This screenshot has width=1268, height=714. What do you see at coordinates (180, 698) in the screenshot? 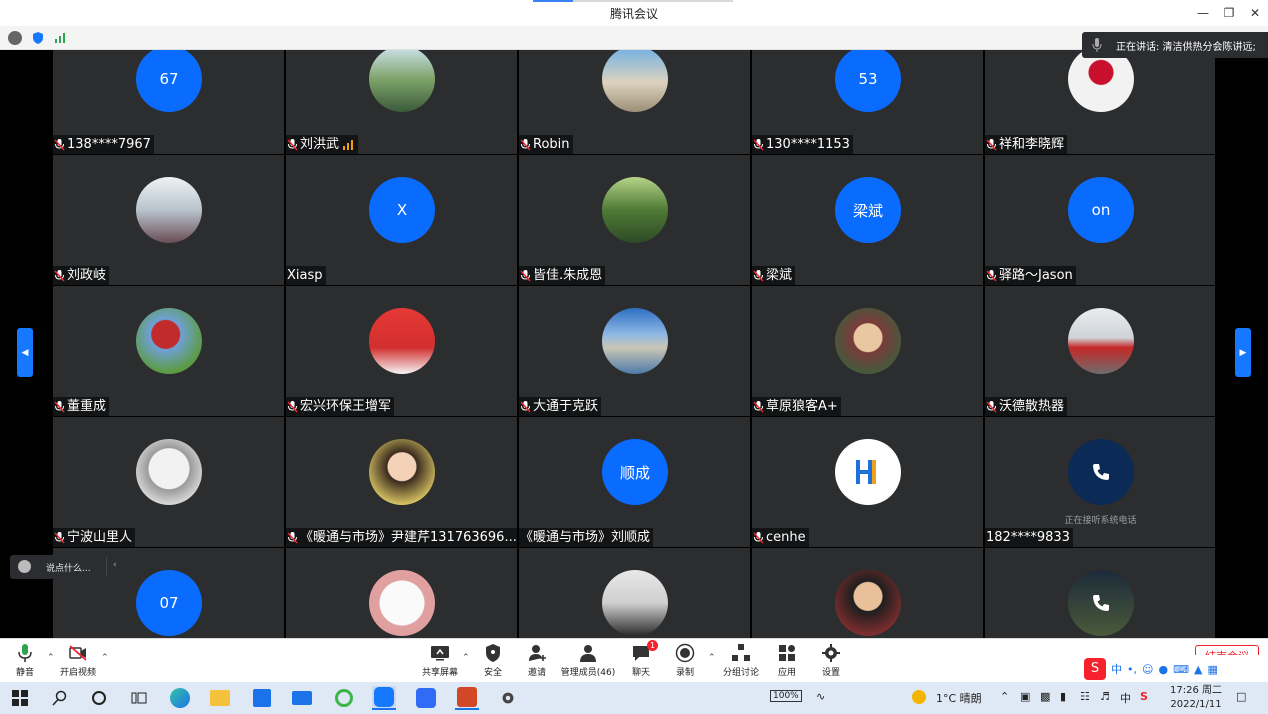
I see `edge-browser-icon` at bounding box center [180, 698].